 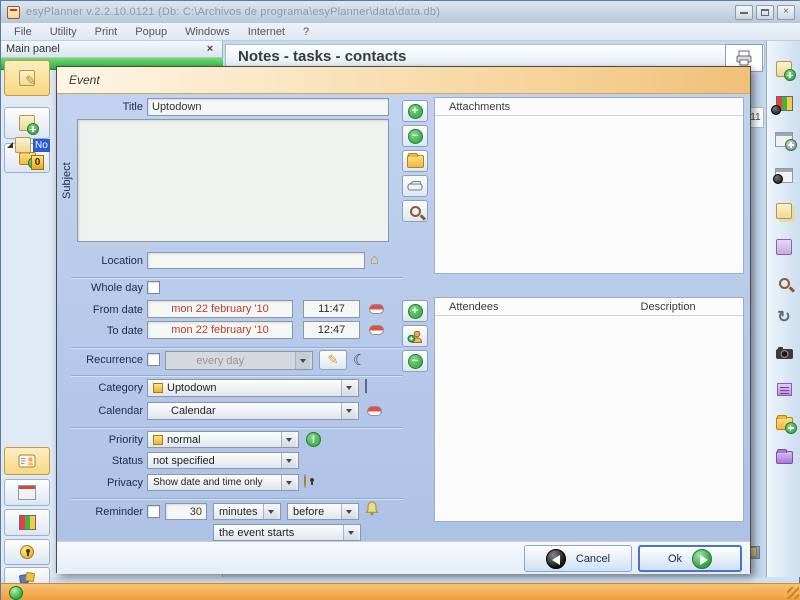 I want to click on priority-label: Priority, so click(x=125, y=440).